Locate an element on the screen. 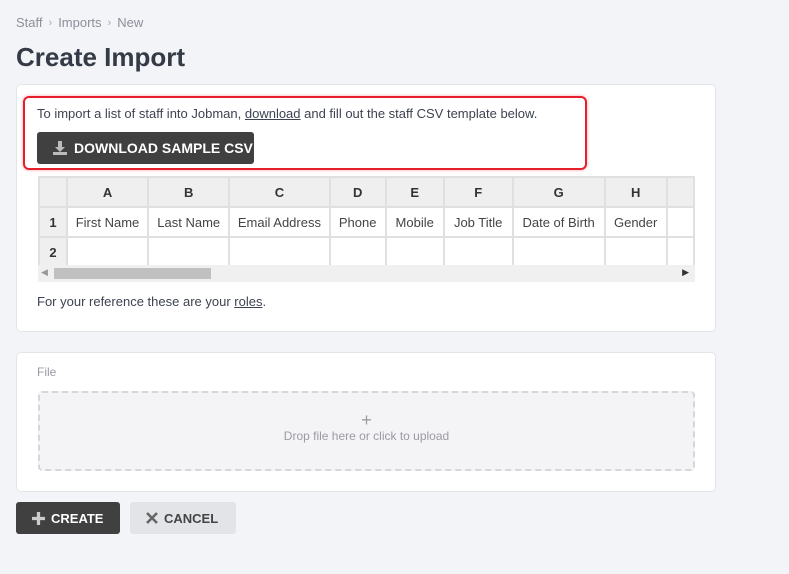  breadcrumb: Staff › Imports › New is located at coordinates (79, 22).